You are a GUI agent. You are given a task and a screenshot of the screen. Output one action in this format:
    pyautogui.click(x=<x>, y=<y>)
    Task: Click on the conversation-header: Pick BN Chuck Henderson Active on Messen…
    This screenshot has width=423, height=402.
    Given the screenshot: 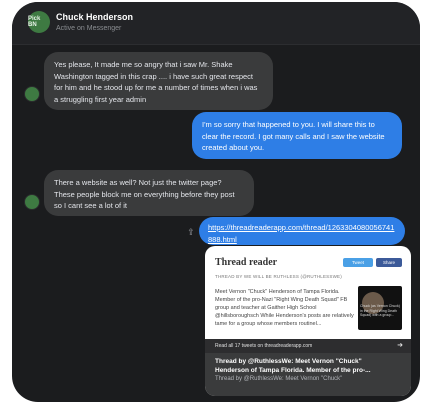 What is the action you would take?
    pyautogui.click(x=216, y=23)
    